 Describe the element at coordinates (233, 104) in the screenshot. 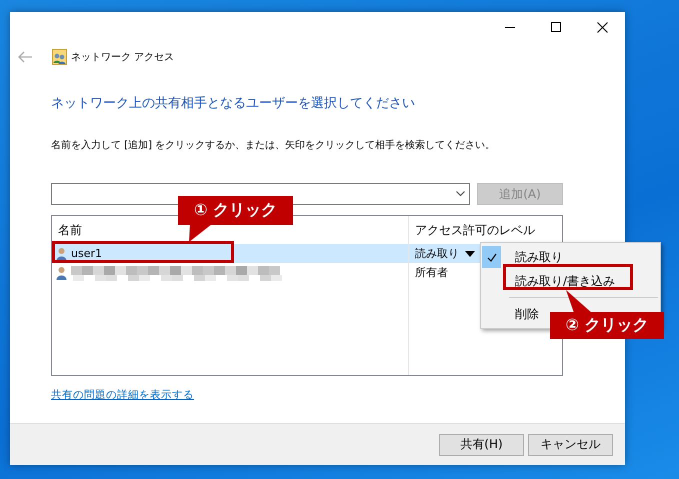

I see `heading: ネットワーク上の共有相手となるユーザーを選択してください` at that location.